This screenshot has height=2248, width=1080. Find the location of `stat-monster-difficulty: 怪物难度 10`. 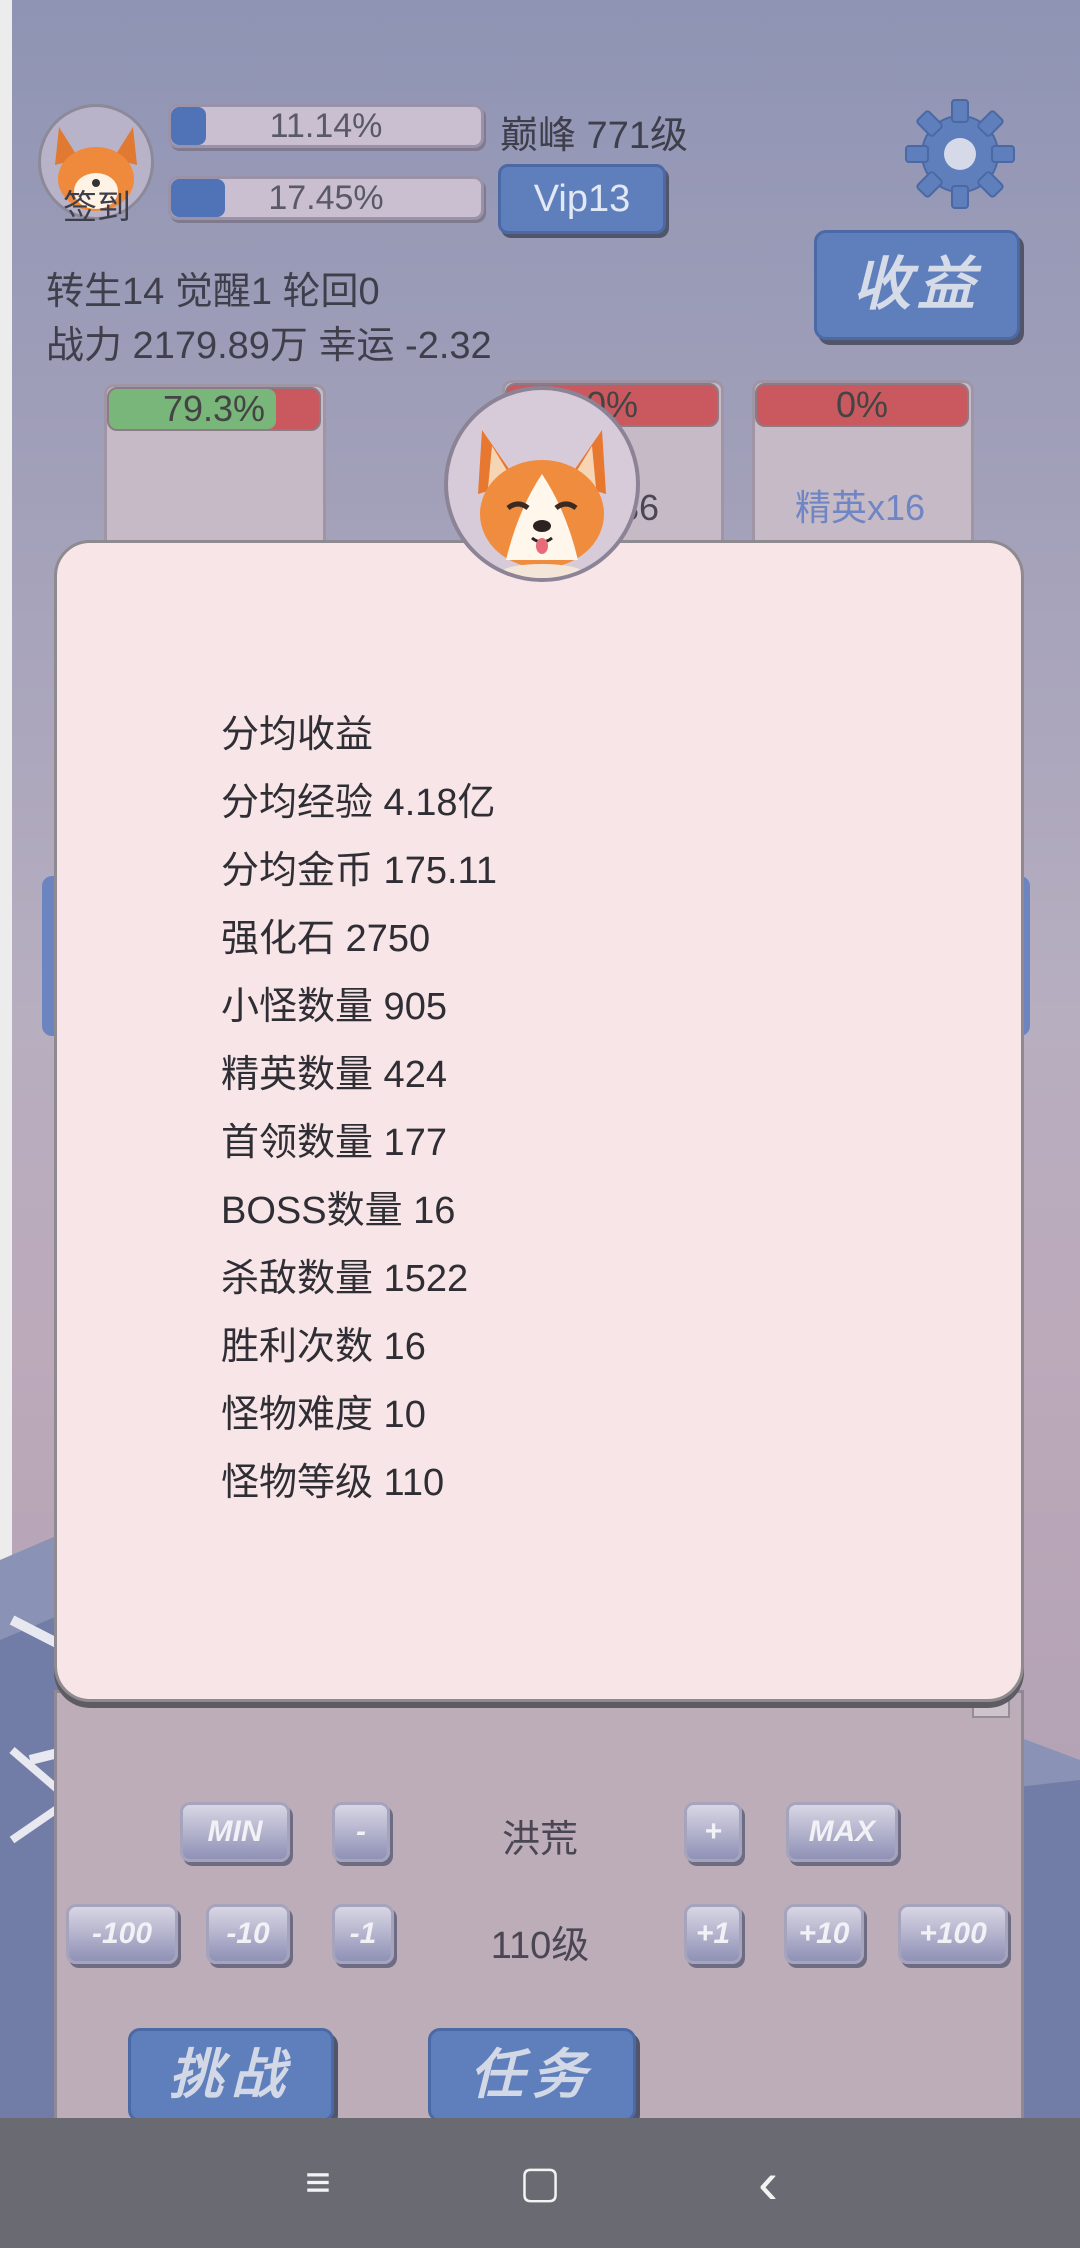

stat-monster-difficulty: 怪物难度 10 is located at coordinates (323, 1415).